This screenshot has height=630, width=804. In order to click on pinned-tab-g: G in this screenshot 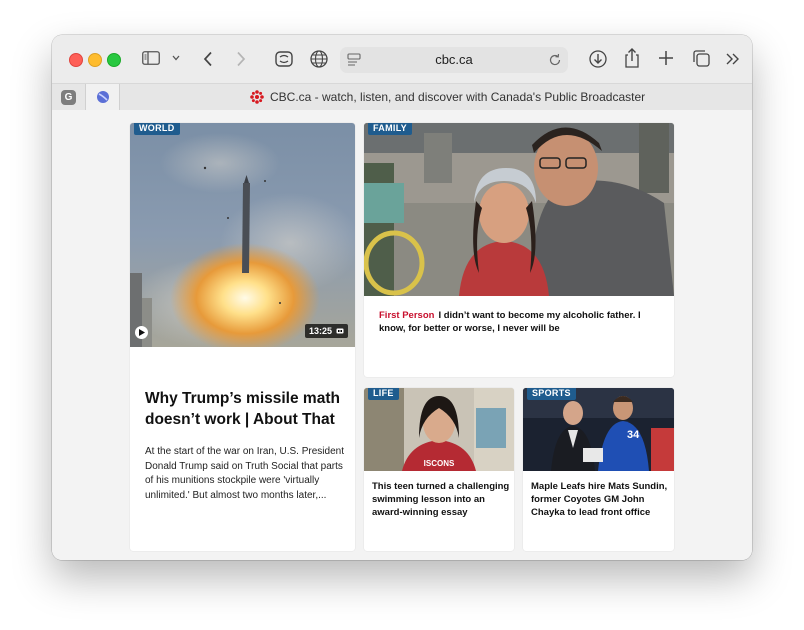, I will do `click(68, 97)`.